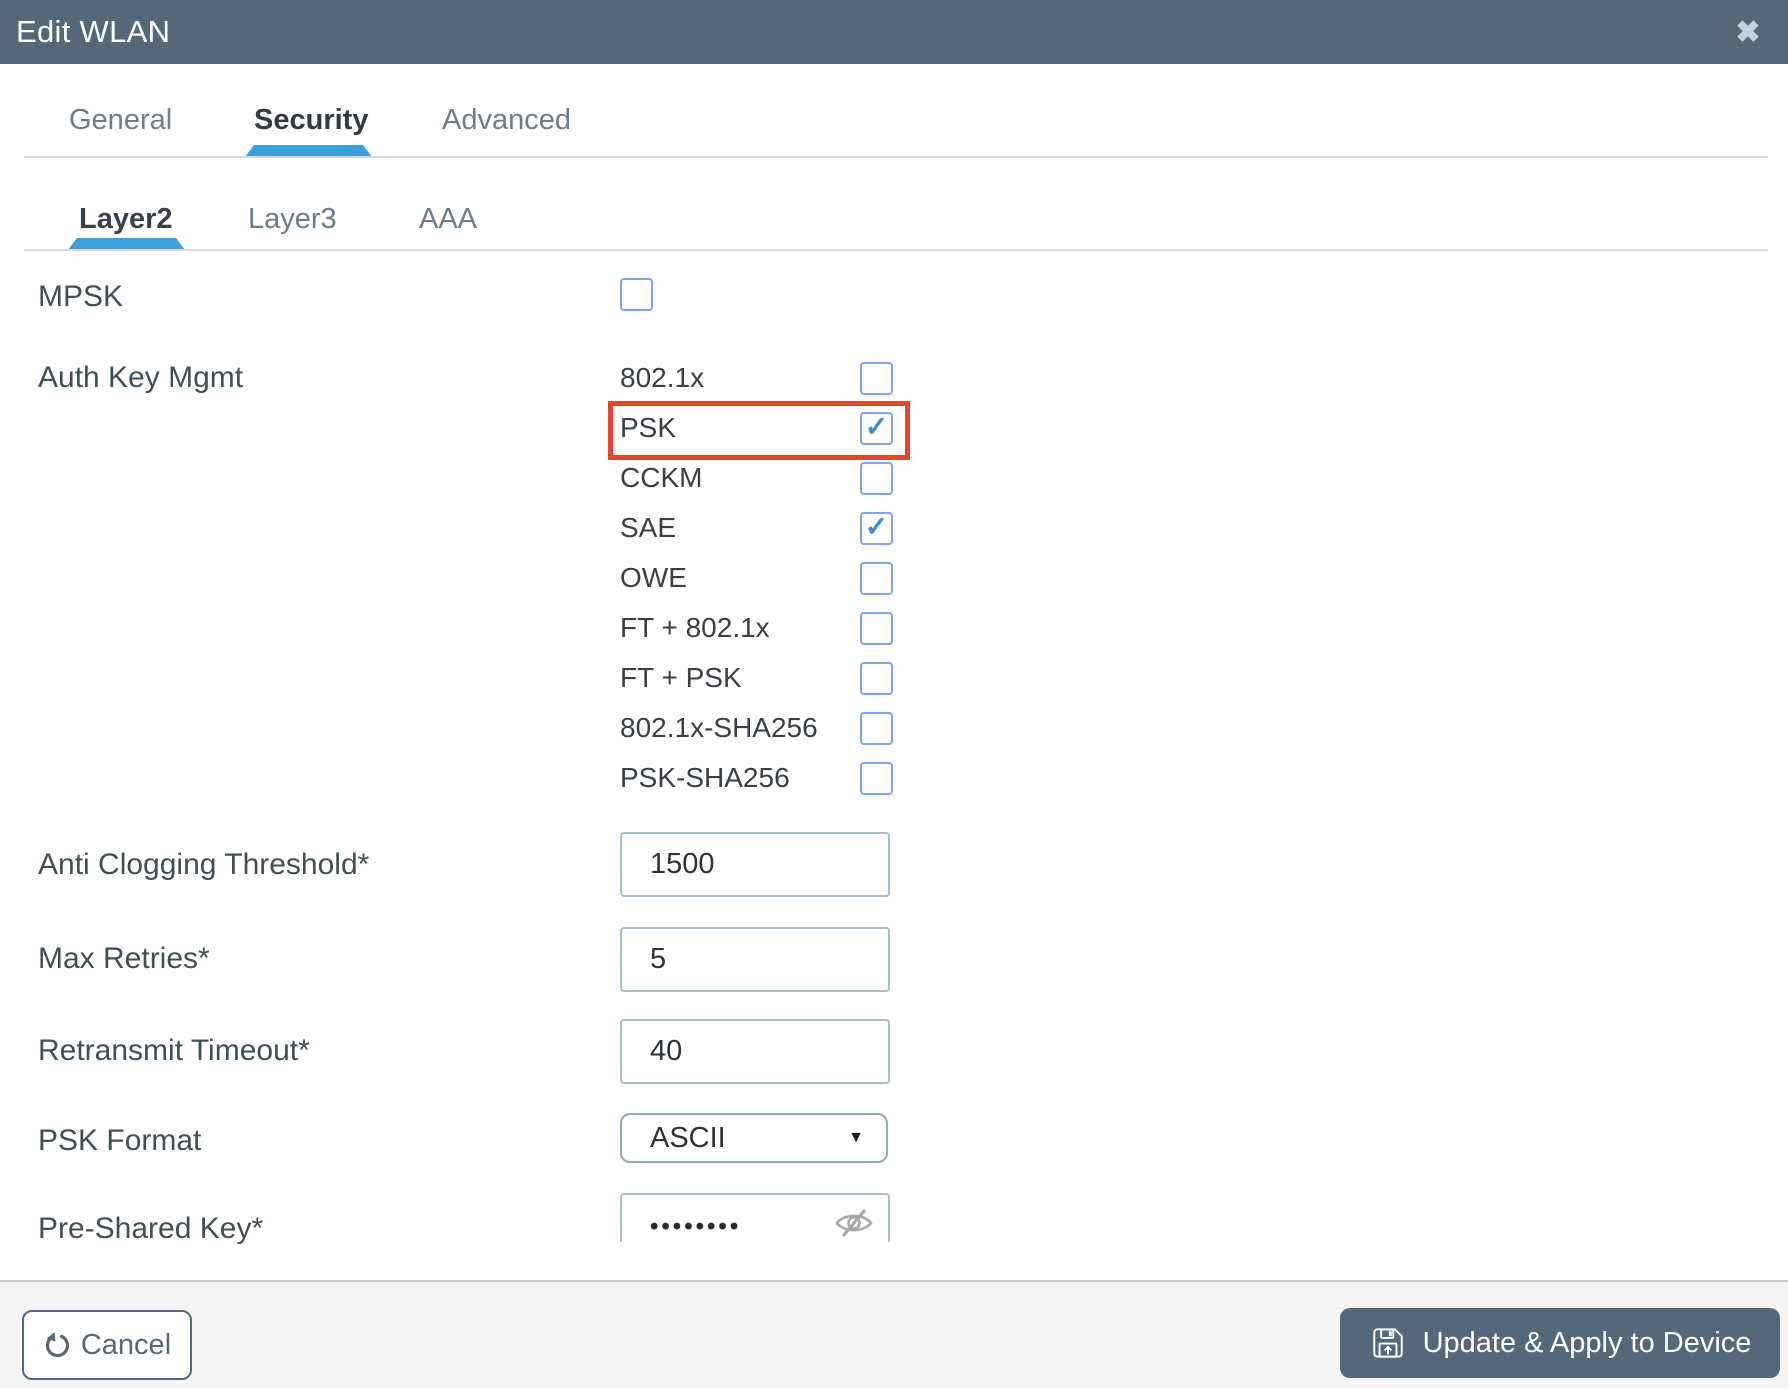 The image size is (1788, 1388). Describe the element at coordinates (754, 1138) in the screenshot. I see `psk-format-select: ASCII ▼` at that location.